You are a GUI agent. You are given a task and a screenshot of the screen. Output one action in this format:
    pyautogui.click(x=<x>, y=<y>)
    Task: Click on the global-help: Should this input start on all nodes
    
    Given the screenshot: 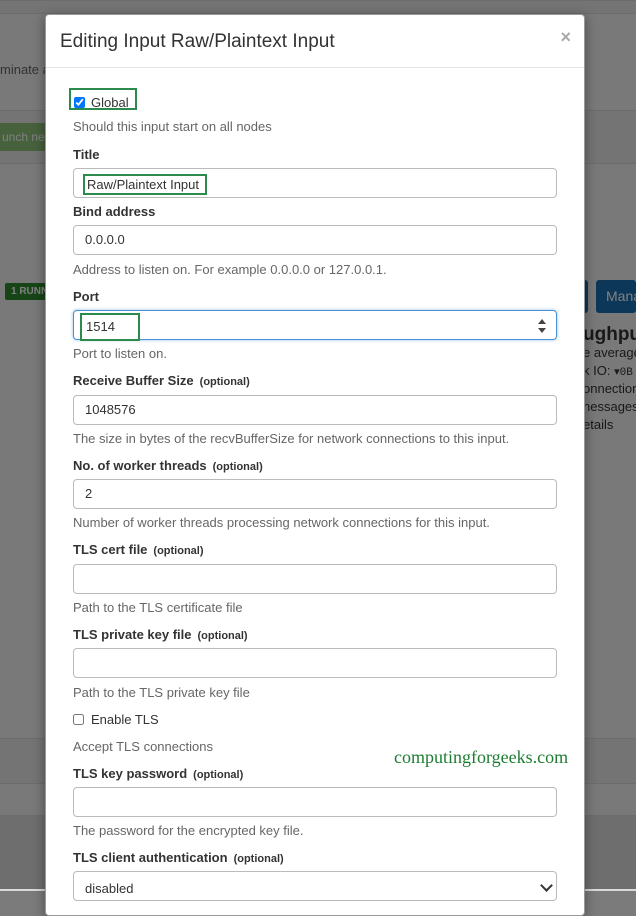 What is the action you would take?
    pyautogui.click(x=172, y=126)
    